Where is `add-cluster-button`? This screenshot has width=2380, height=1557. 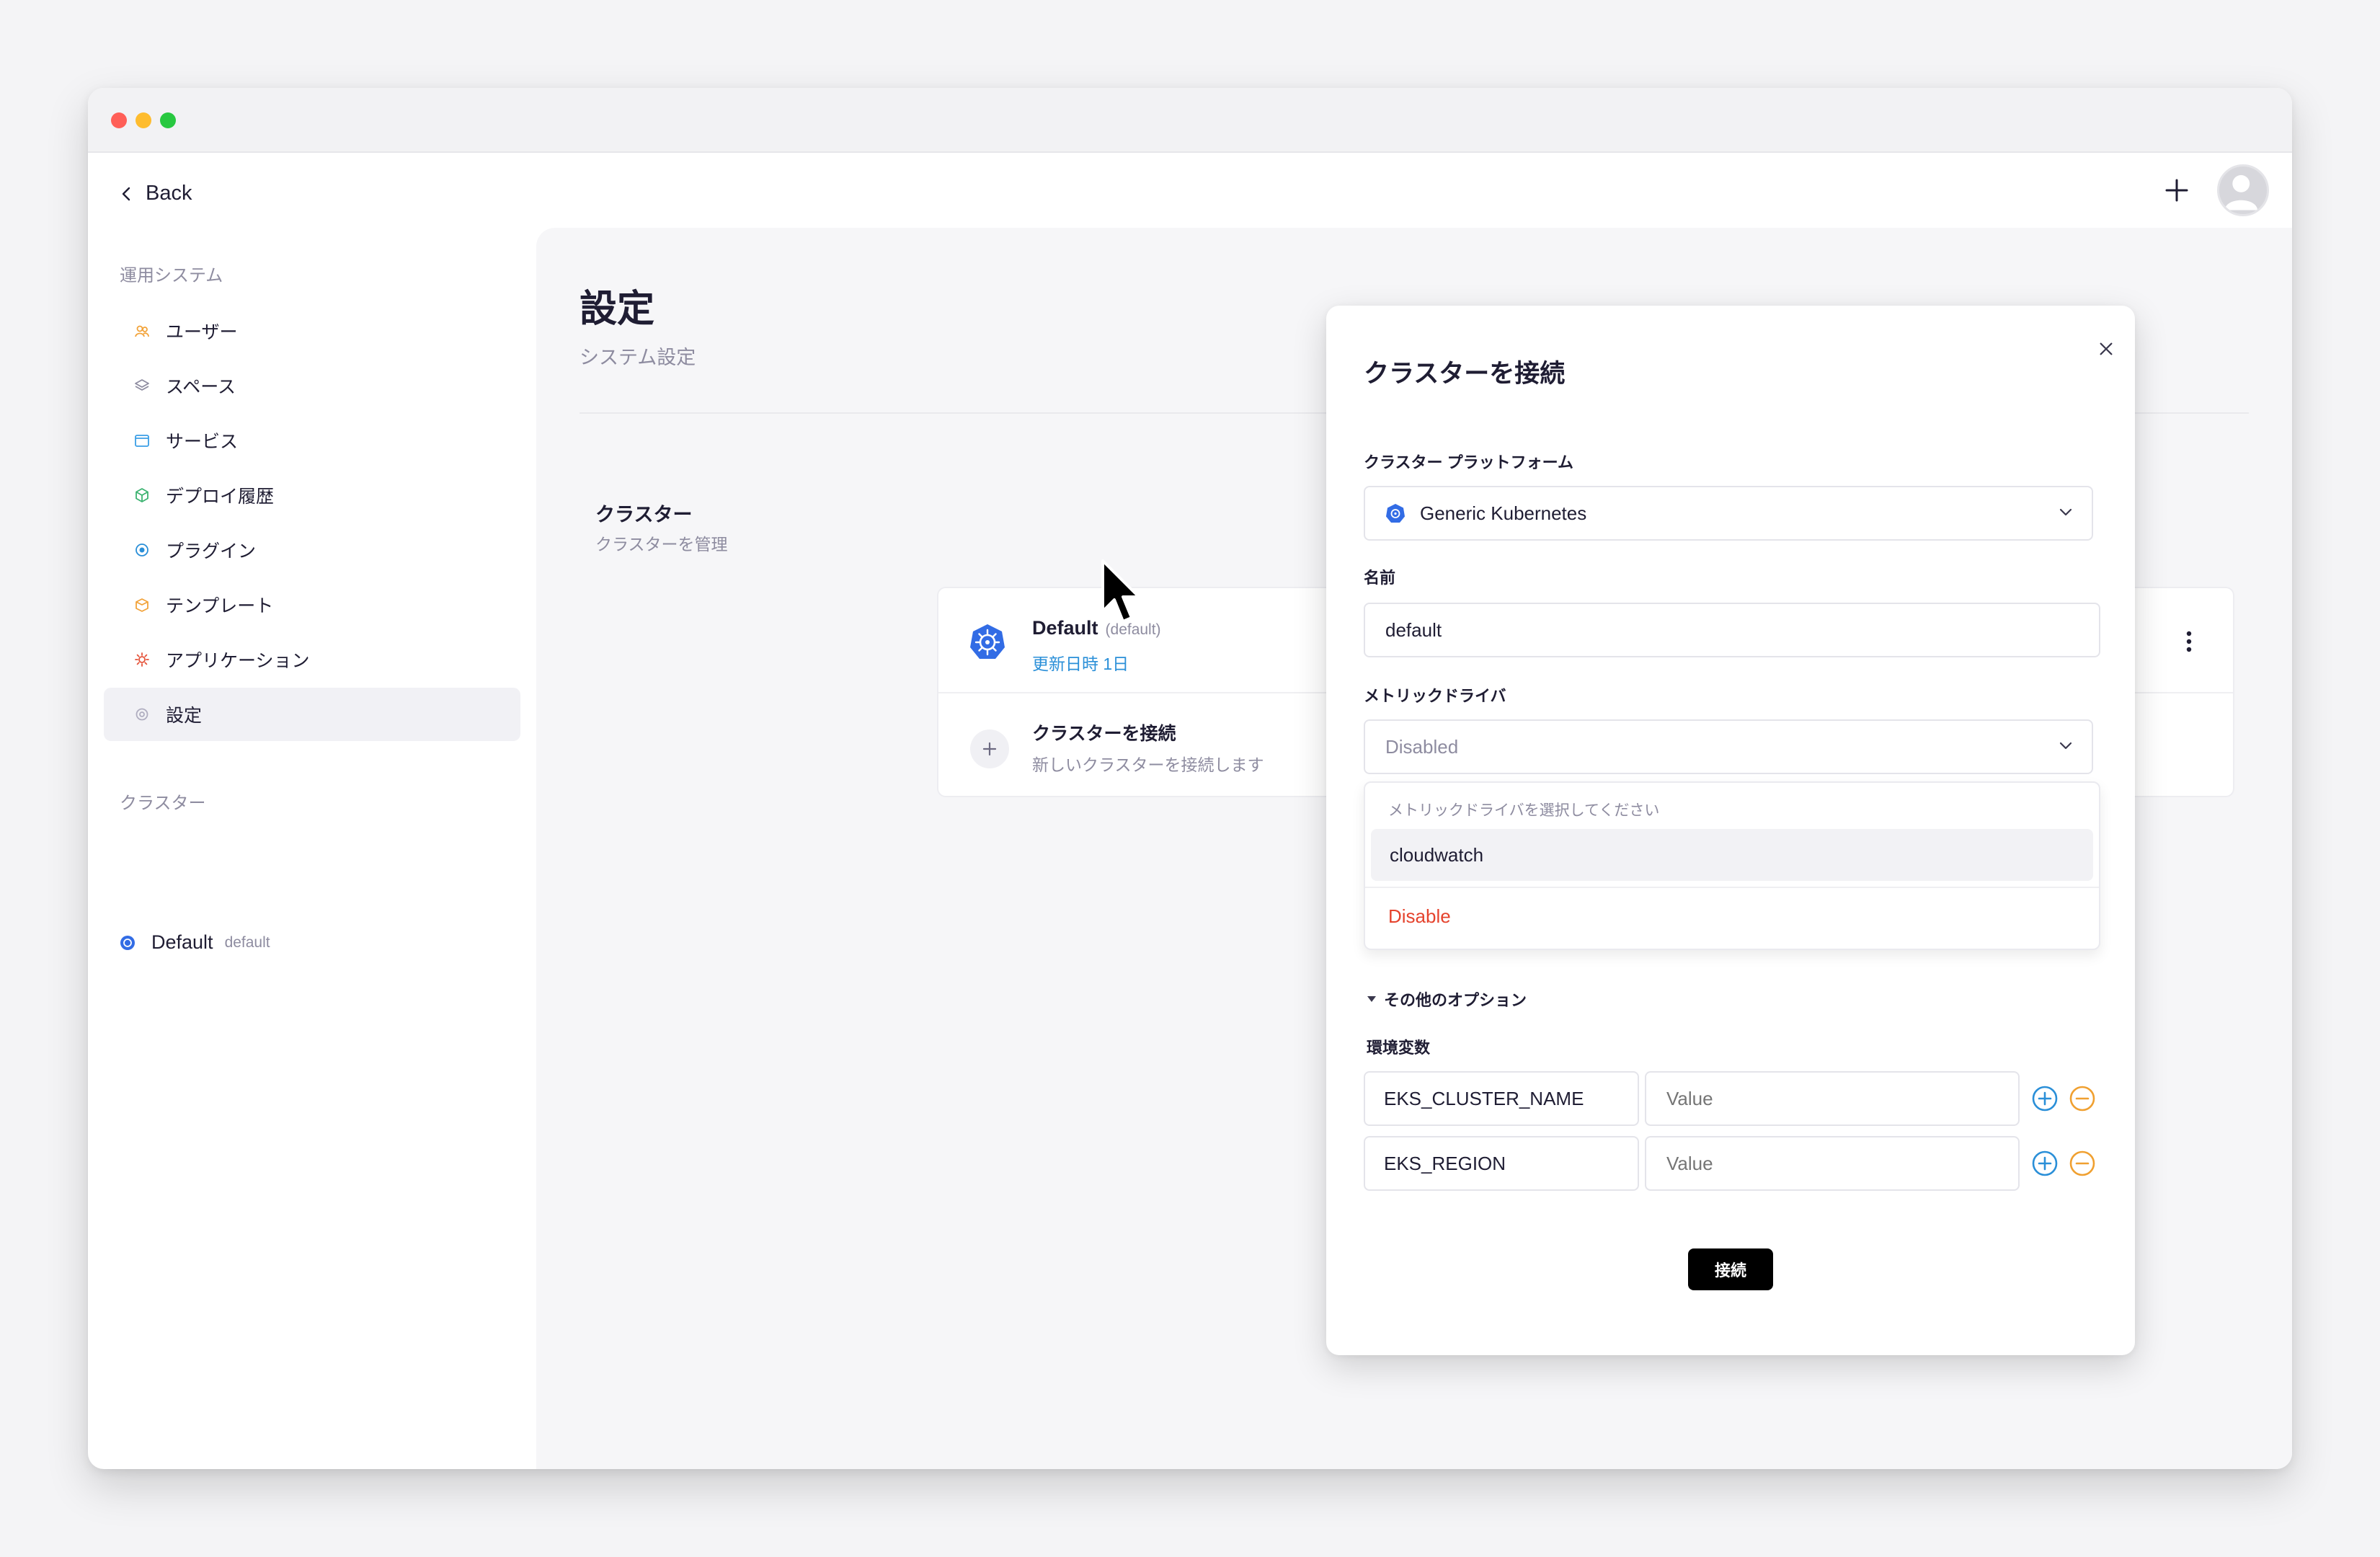 add-cluster-button is located at coordinates (989, 748).